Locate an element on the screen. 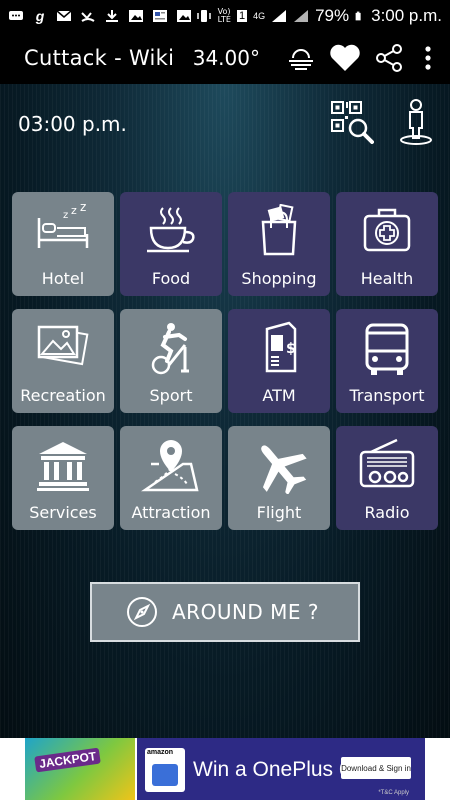 The width and height of the screenshot is (450, 800). ad-jackpot-image: JACKPOT is located at coordinates (80, 769).